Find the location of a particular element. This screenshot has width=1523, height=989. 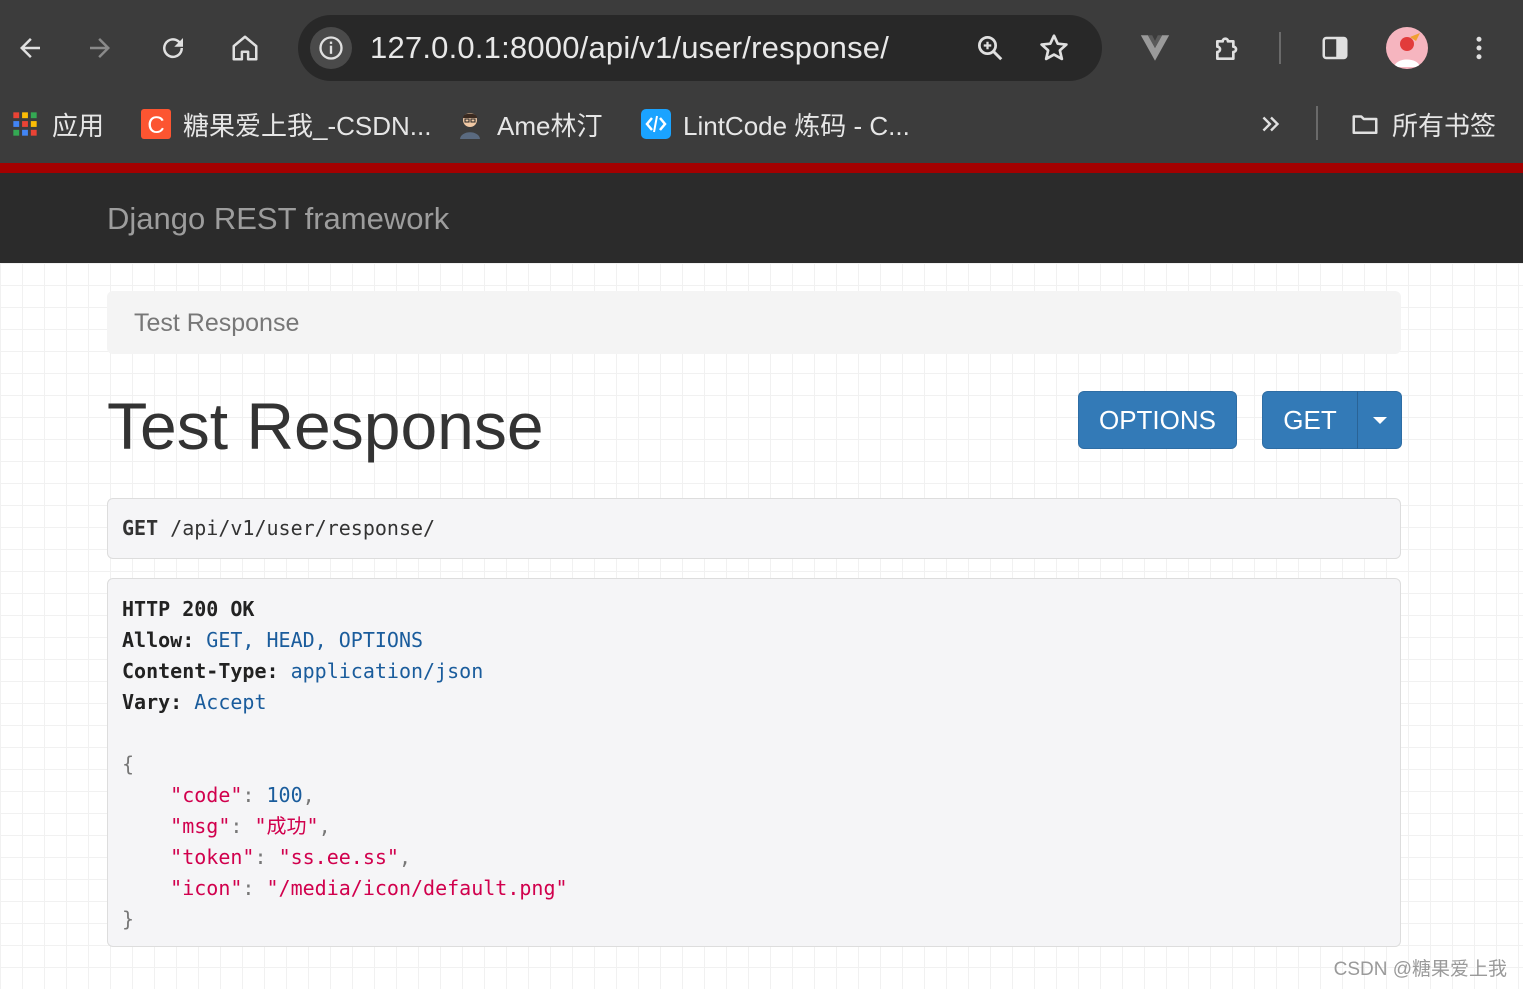

csdn-logo-icon: C is located at coordinates (156, 124).